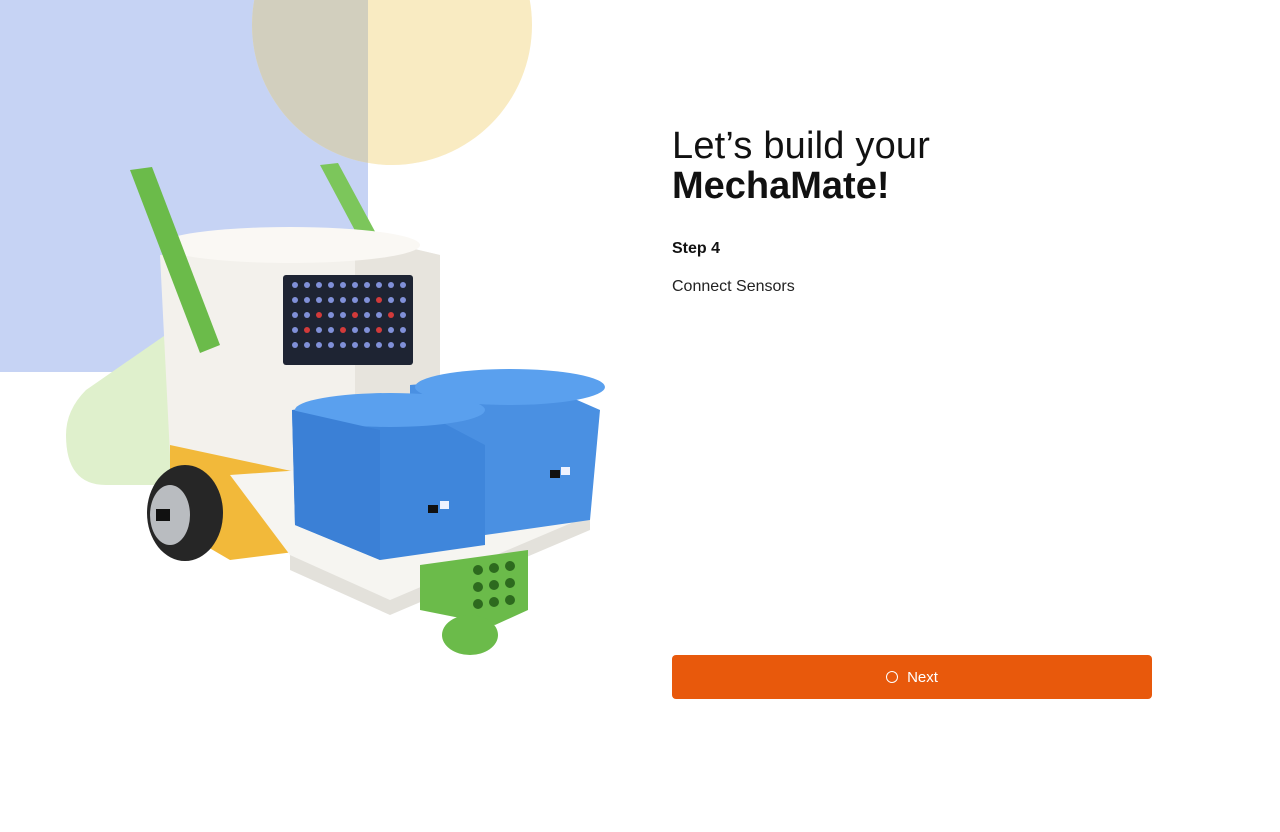 Image resolution: width=1280 pixels, height=832 pixels. Describe the element at coordinates (733, 286) in the screenshot. I see `step-description: Connect Sensors` at that location.